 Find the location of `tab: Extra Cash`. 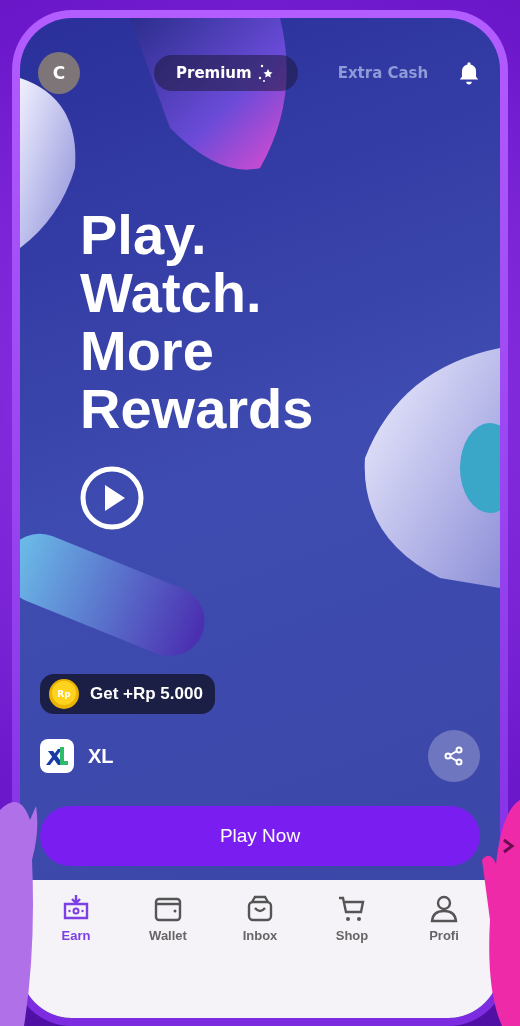

tab: Extra Cash is located at coordinates (383, 73).